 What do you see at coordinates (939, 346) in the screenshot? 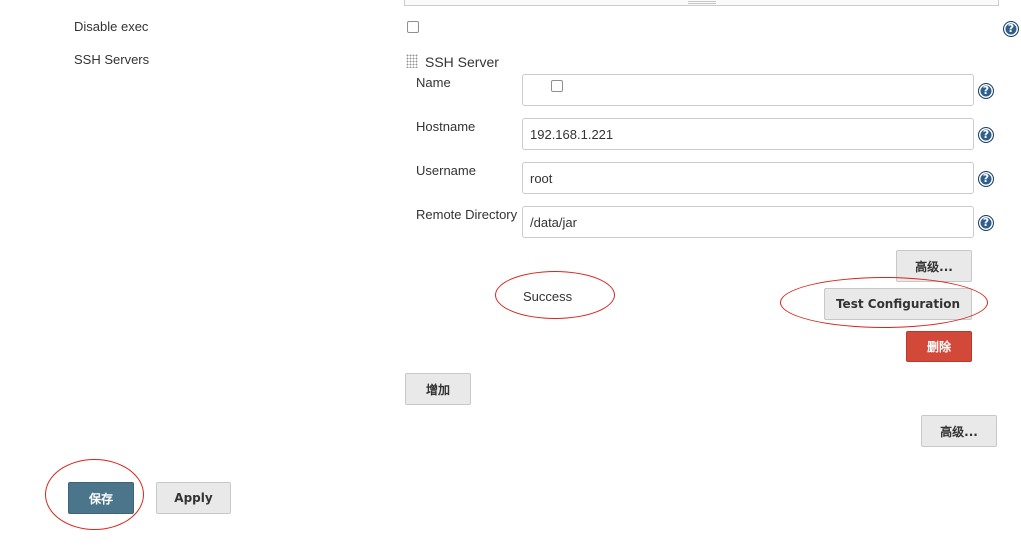
I see `delete-server-button: 删除` at bounding box center [939, 346].